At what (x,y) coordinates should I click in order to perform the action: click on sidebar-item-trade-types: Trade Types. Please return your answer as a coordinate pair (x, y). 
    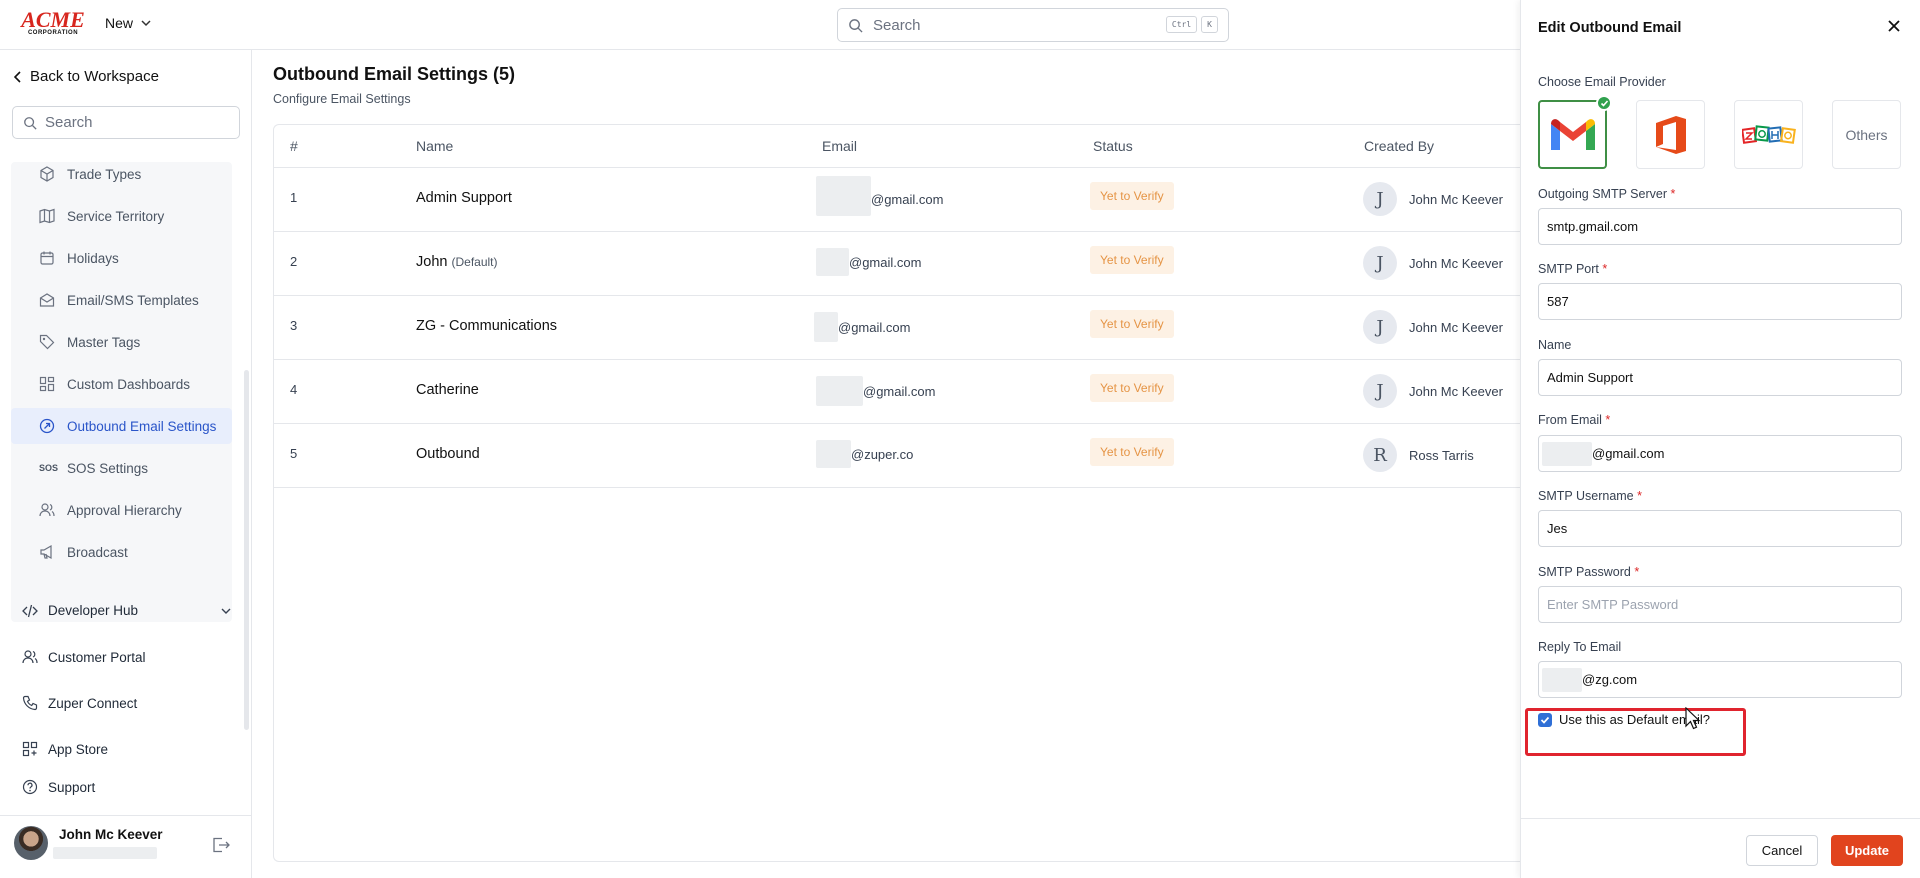
    Looking at the image, I should click on (121, 174).